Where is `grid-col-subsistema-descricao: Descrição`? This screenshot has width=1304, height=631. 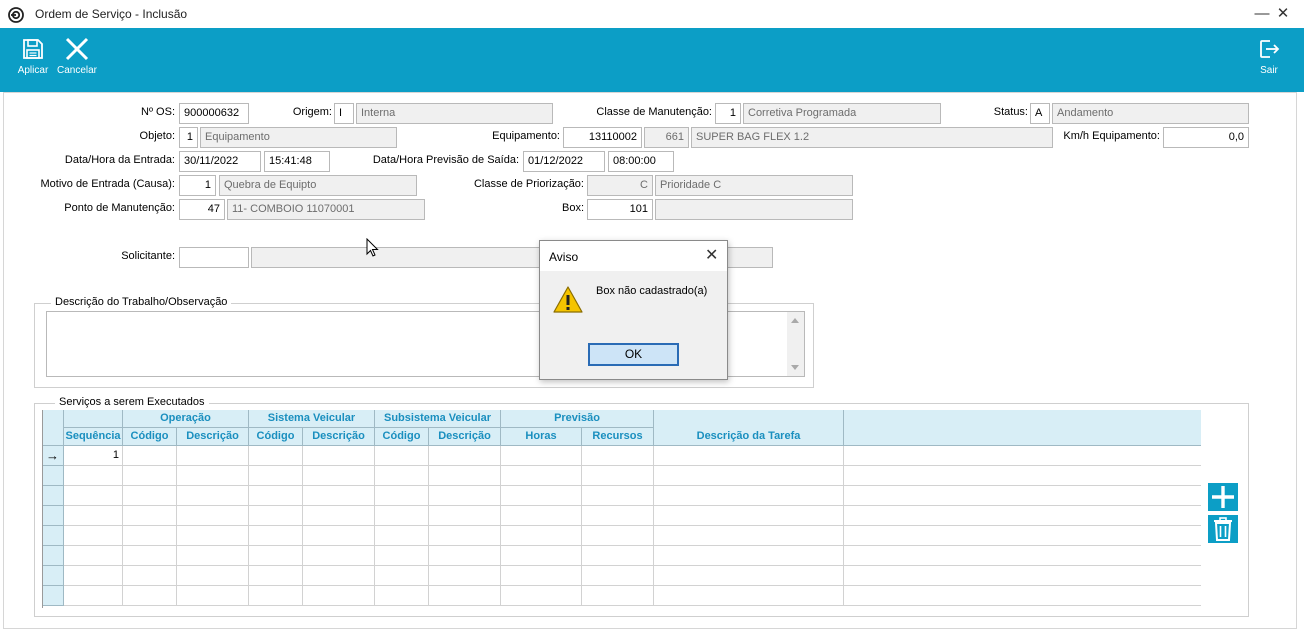 grid-col-subsistema-descricao: Descrição is located at coordinates (465, 437).